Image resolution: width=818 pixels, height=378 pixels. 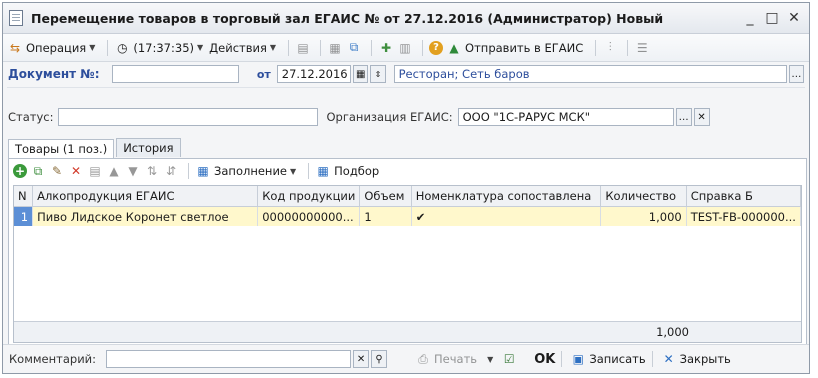 What do you see at coordinates (152, 171) in the screenshot?
I see `sort-asc-icon: ⇅` at bounding box center [152, 171].